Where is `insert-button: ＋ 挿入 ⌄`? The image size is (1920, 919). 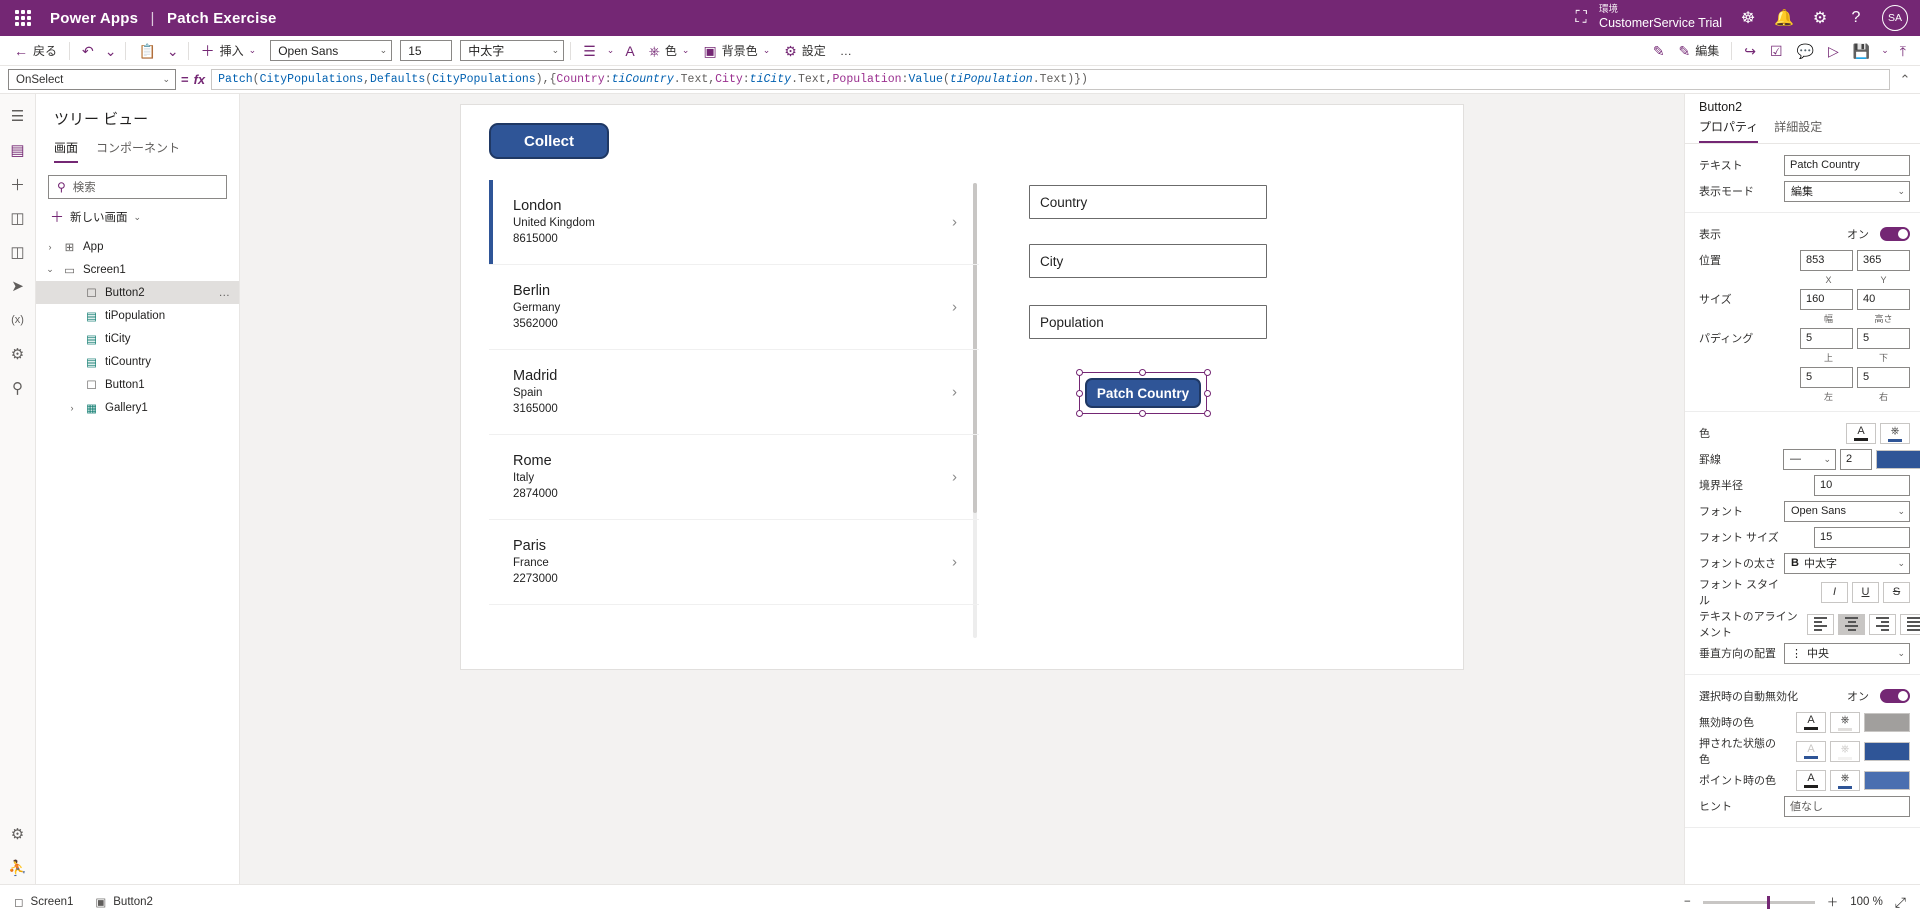
insert-button: ＋ 挿入 ⌄ is located at coordinates (229, 50).